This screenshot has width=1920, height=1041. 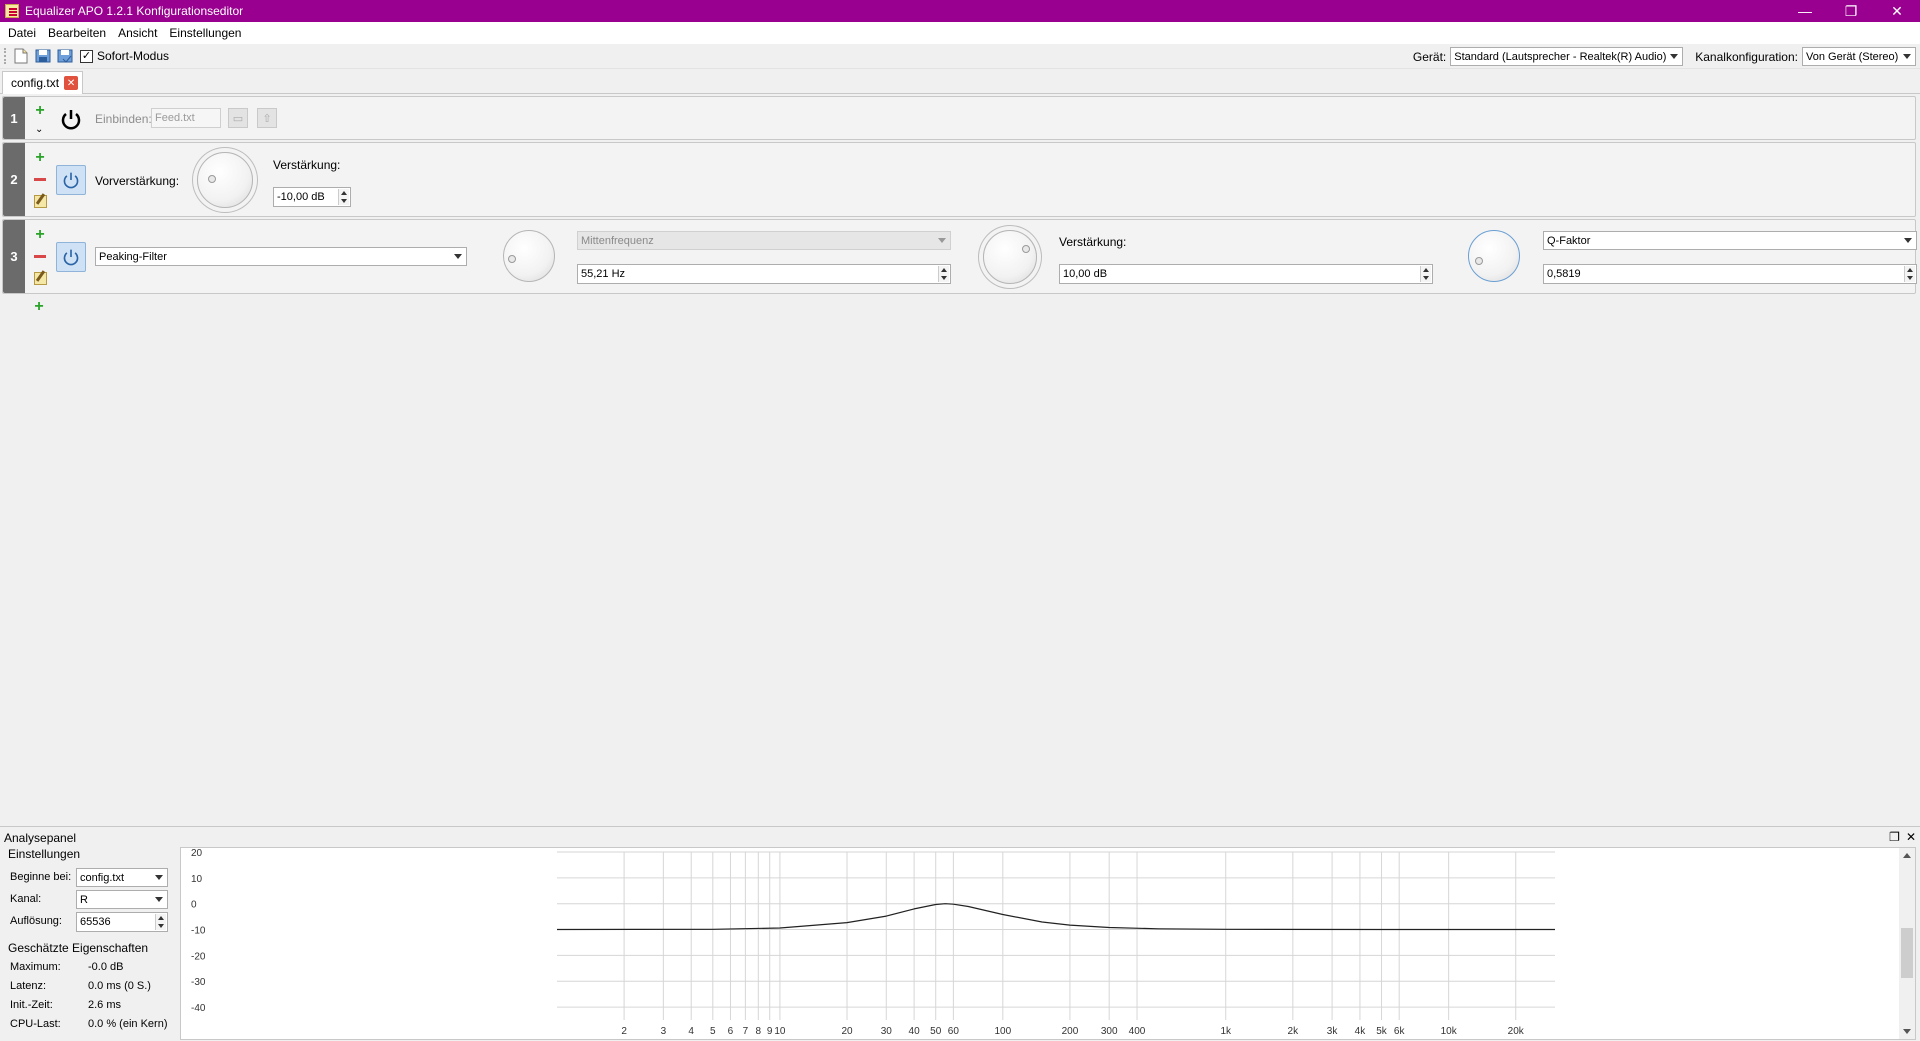 I want to click on x-tick-label: 2k, so click(x=1294, y=1031).